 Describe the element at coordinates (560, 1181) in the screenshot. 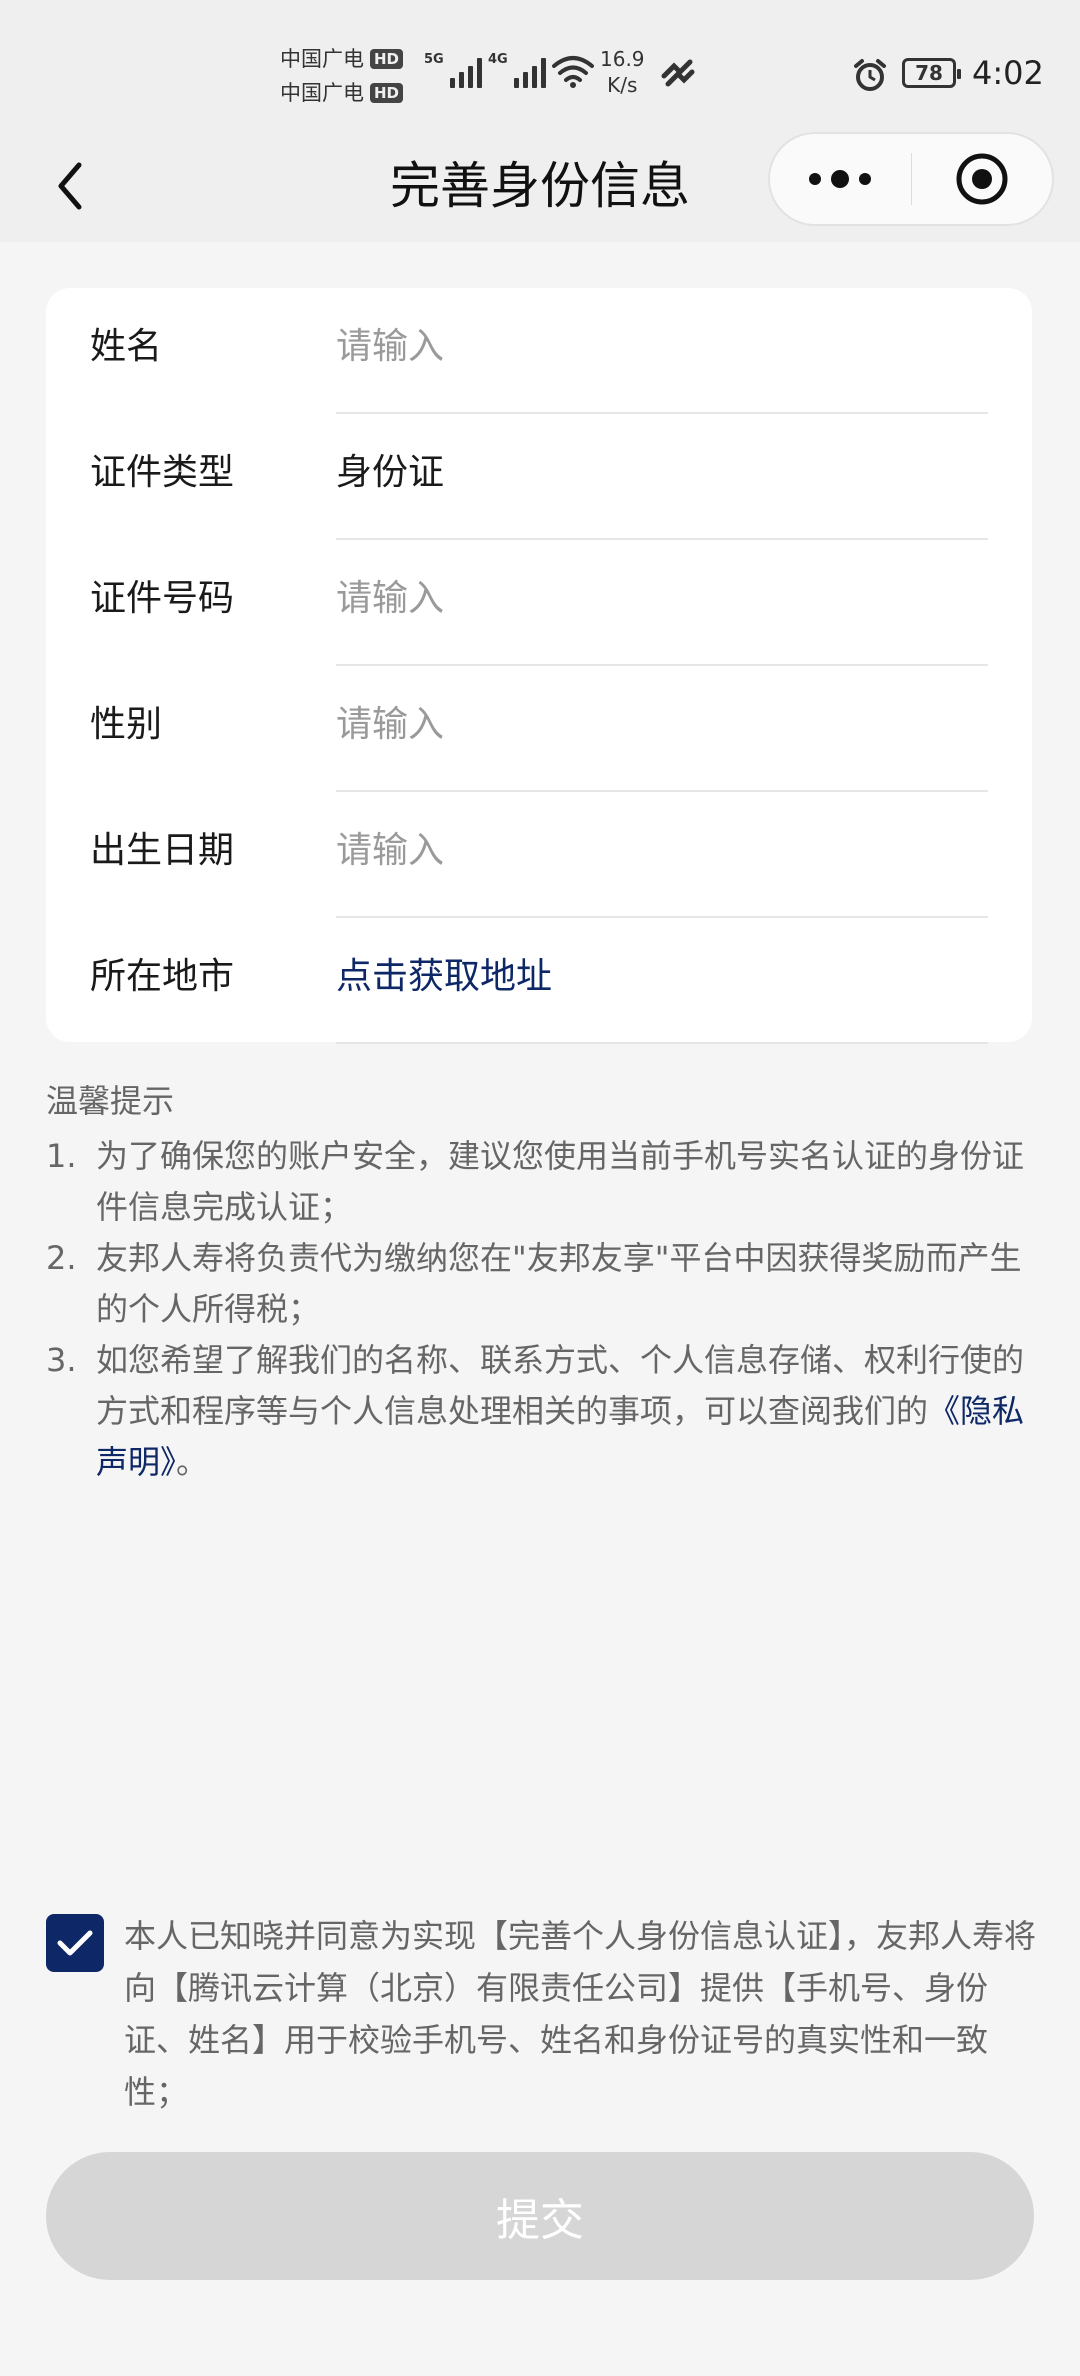

I see `tip-text: 为了确保您的账户安全，建议您使用当前手机号实名认证的身份证件信息完成认证；` at that location.